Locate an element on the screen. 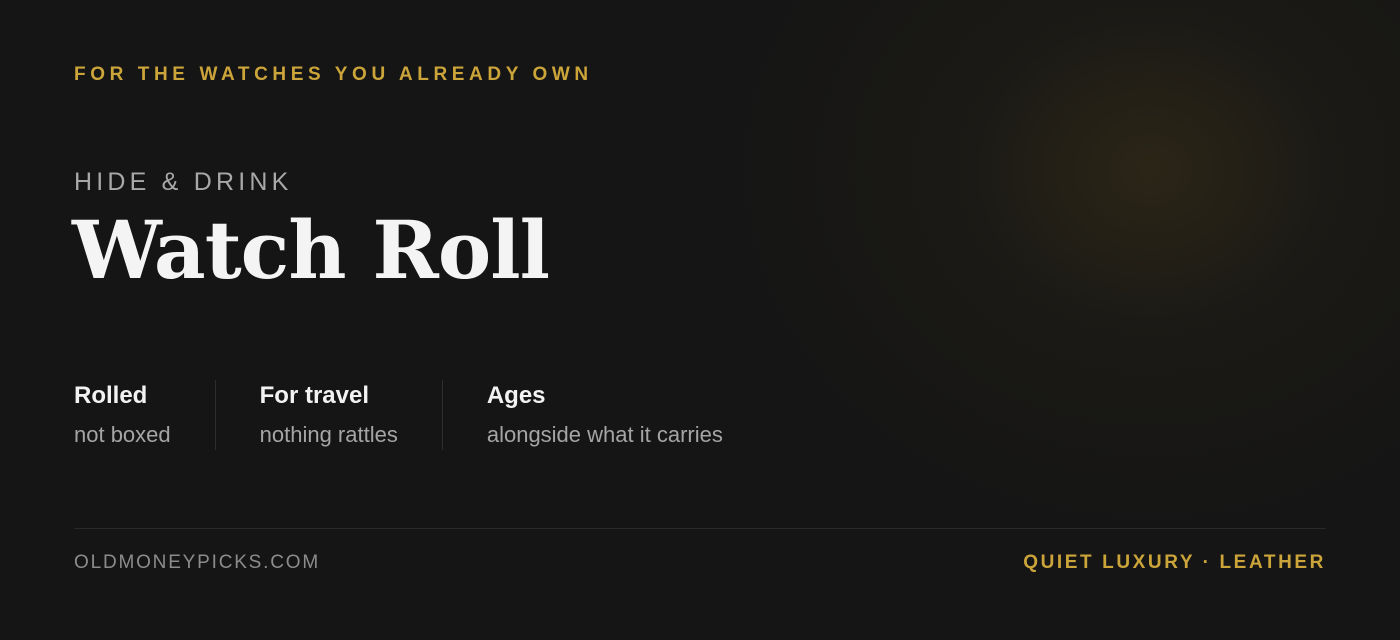 The image size is (1400, 640). site-domain: OLDMONEYPICKS.COM is located at coordinates (197, 562).